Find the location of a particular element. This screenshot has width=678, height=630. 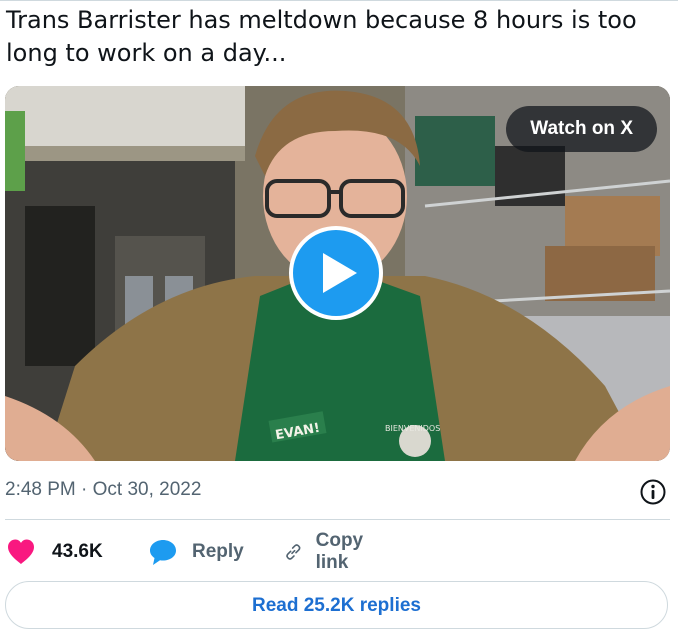

like-button: 43.6K is located at coordinates (54, 552).